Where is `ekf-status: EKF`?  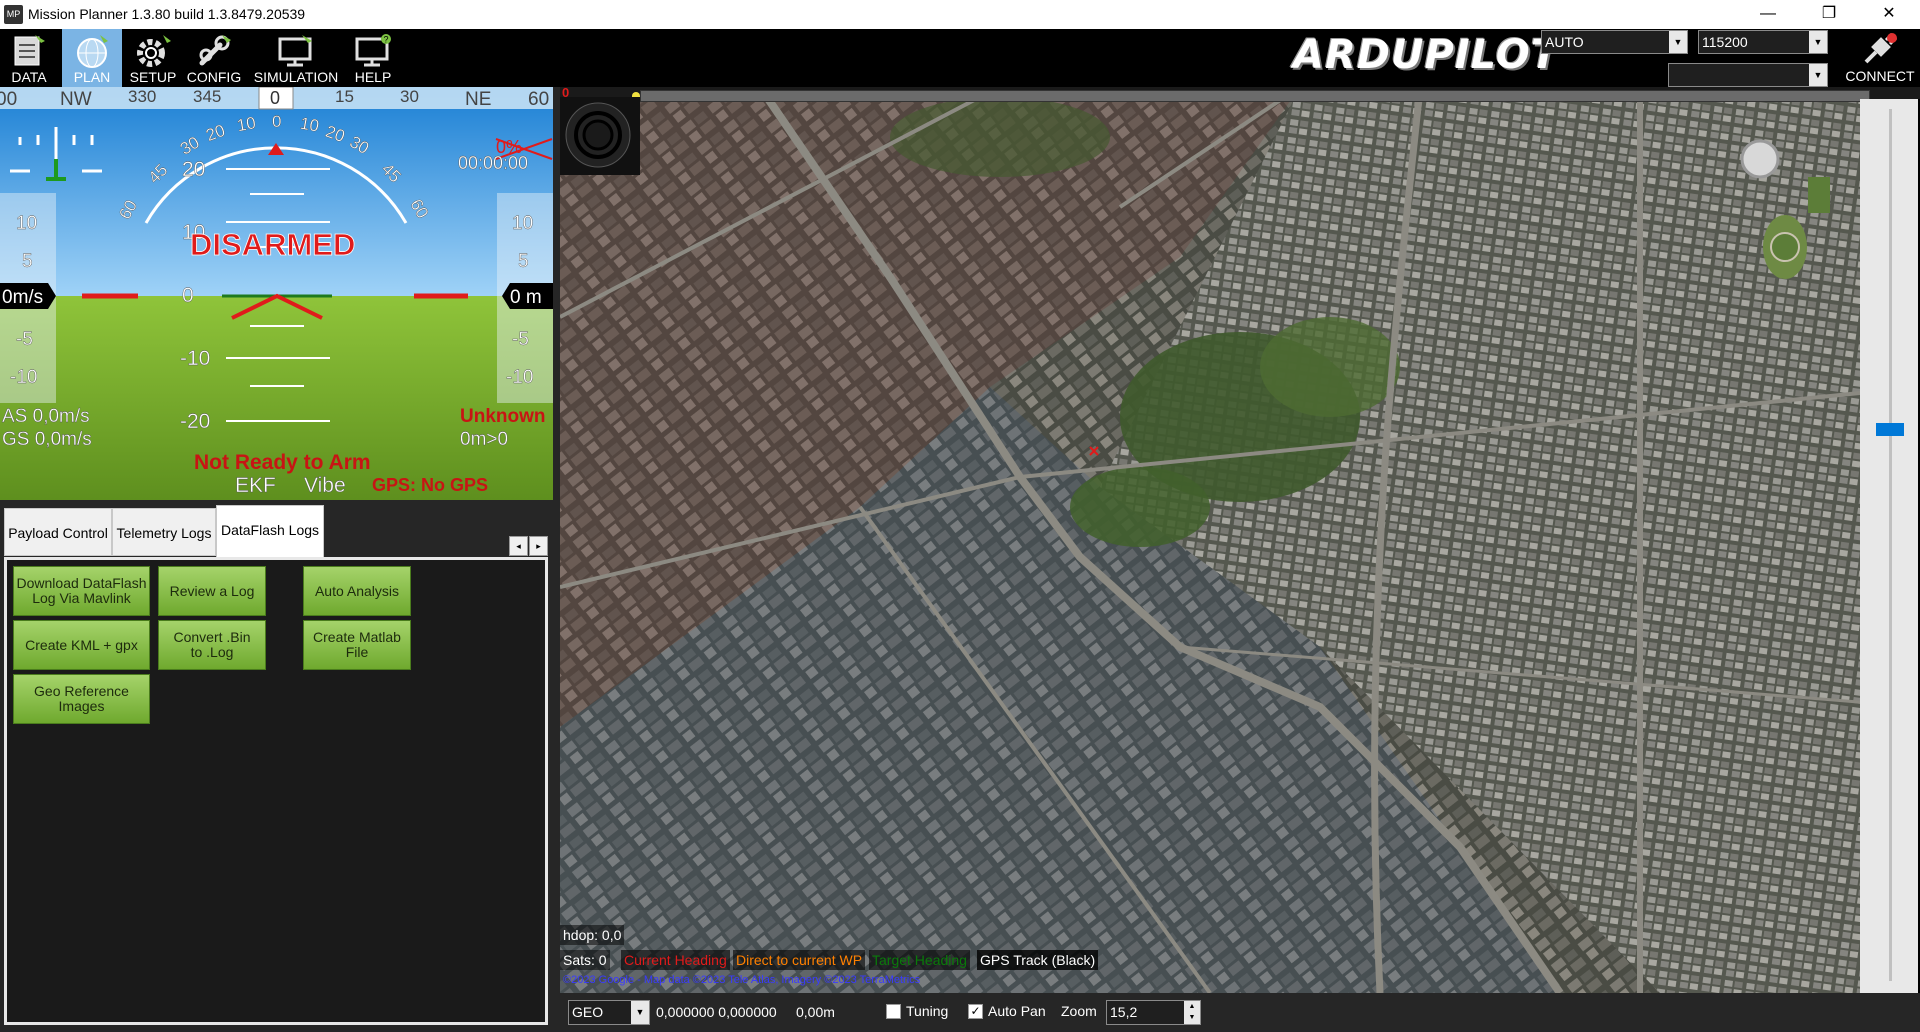 ekf-status: EKF is located at coordinates (255, 485).